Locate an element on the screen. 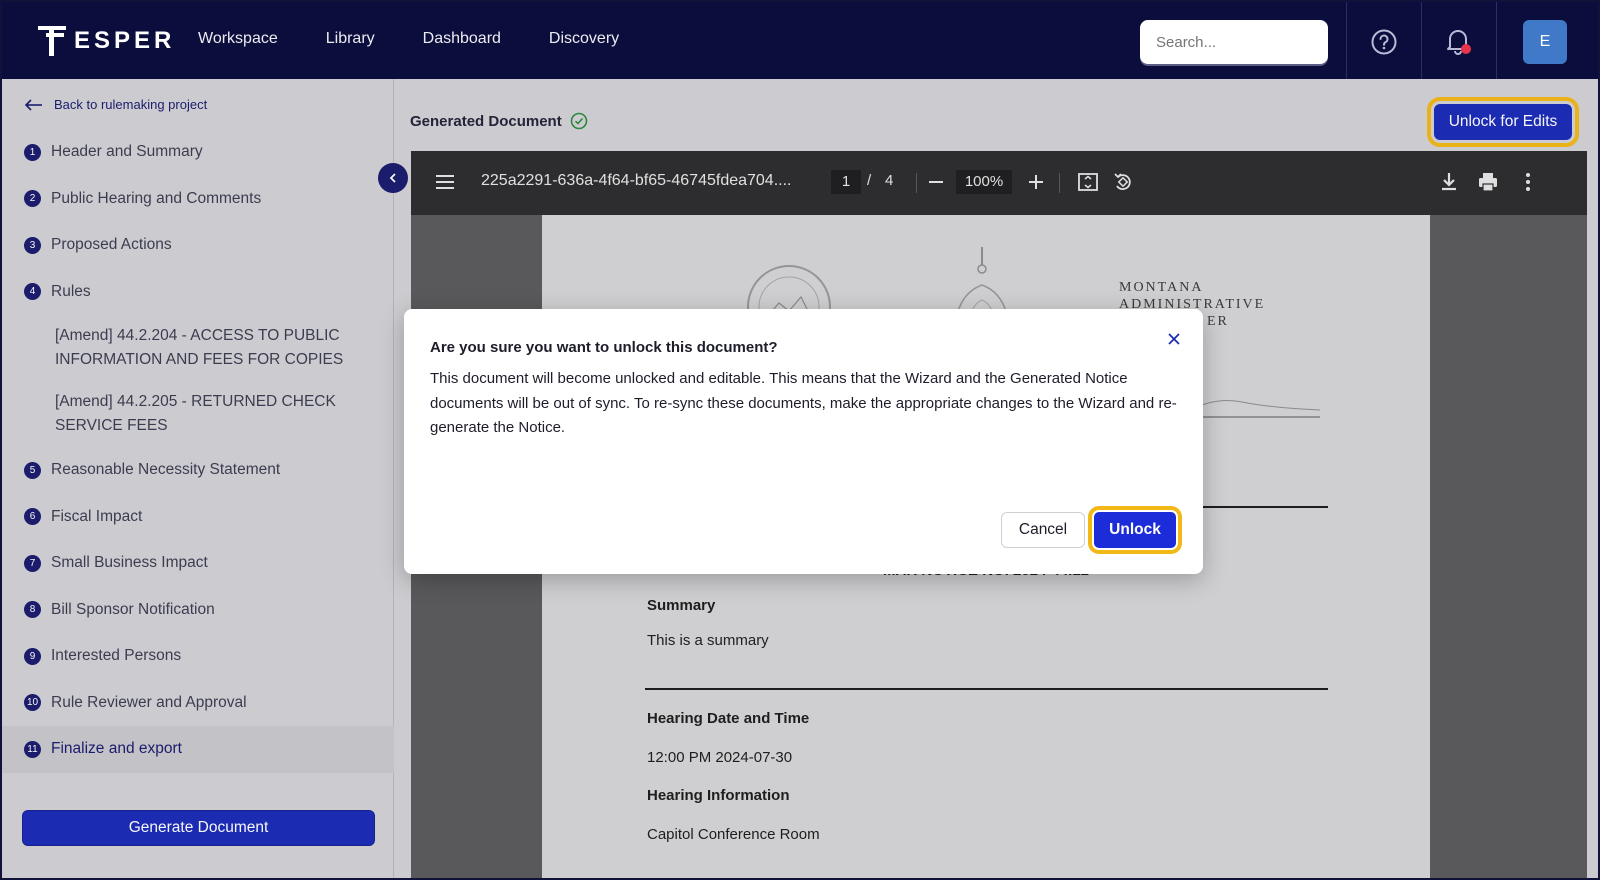  search-box is located at coordinates (1247, 42).